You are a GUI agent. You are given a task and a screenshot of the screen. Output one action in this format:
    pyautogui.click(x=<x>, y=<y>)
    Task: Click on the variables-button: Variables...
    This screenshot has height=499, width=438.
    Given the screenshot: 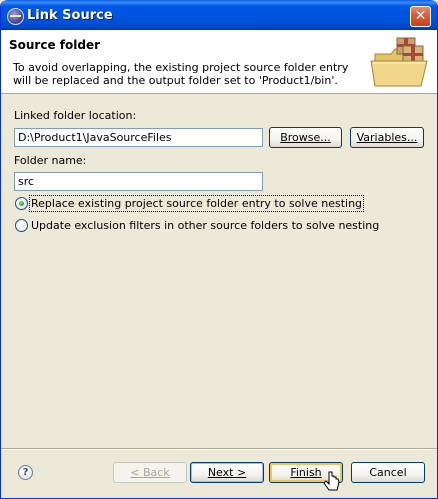 What is the action you would take?
    pyautogui.click(x=387, y=137)
    